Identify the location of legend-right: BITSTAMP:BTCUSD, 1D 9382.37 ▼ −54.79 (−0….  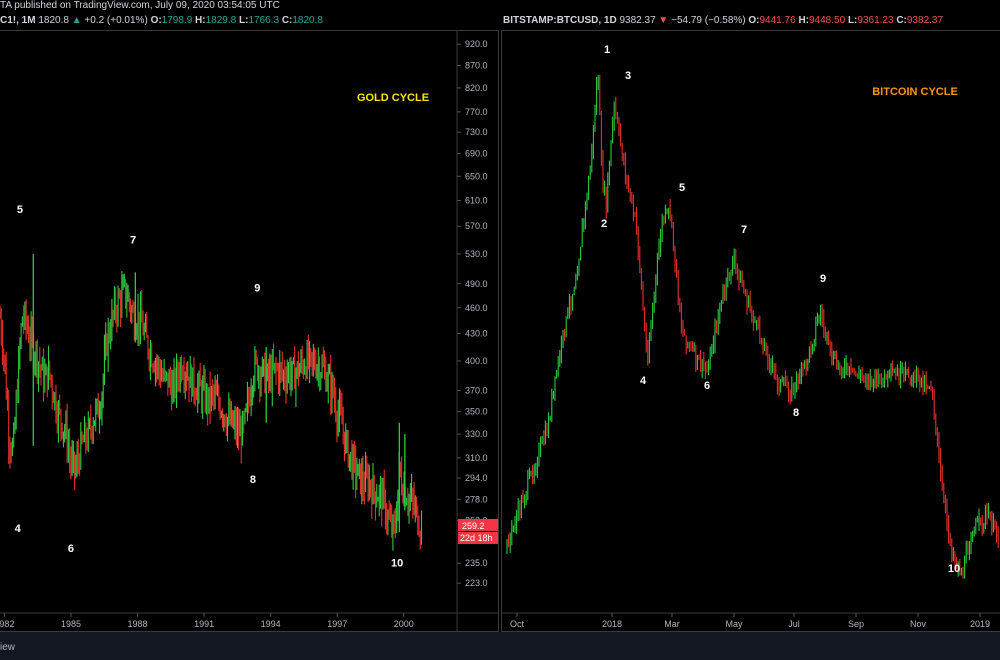
(723, 22).